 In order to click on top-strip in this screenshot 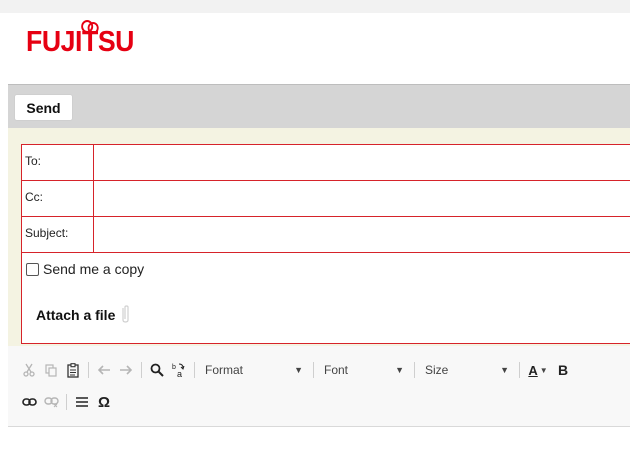, I will do `click(315, 6)`.